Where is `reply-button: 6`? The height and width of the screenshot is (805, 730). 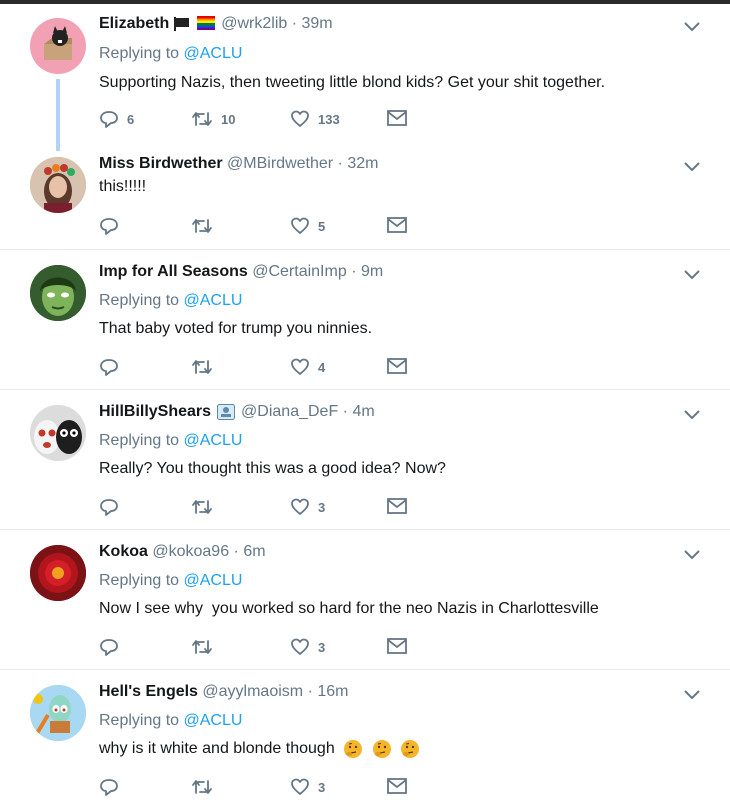
reply-button: 6 is located at coordinates (116, 119).